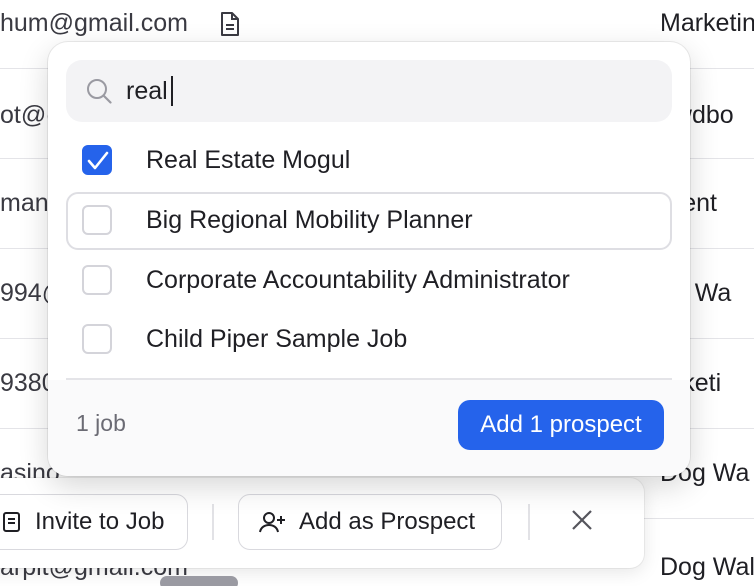 Image resolution: width=754 pixels, height=586 pixels. I want to click on job-option: Corporate Accountability Administrator, so click(369, 281).